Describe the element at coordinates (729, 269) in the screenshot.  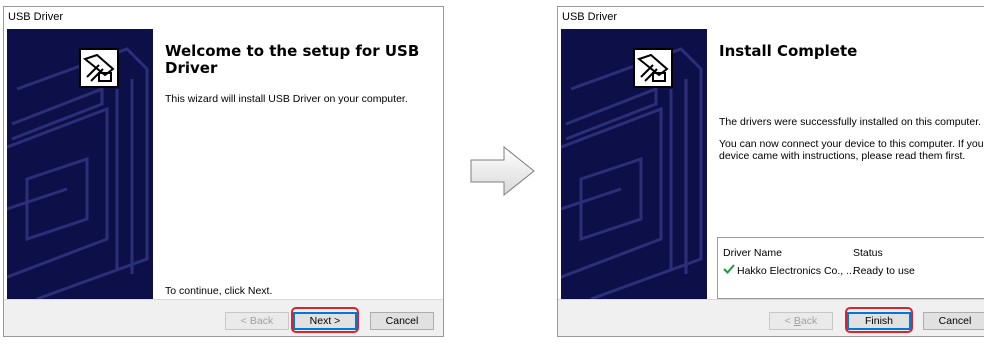
I see `checkmark-icon` at that location.